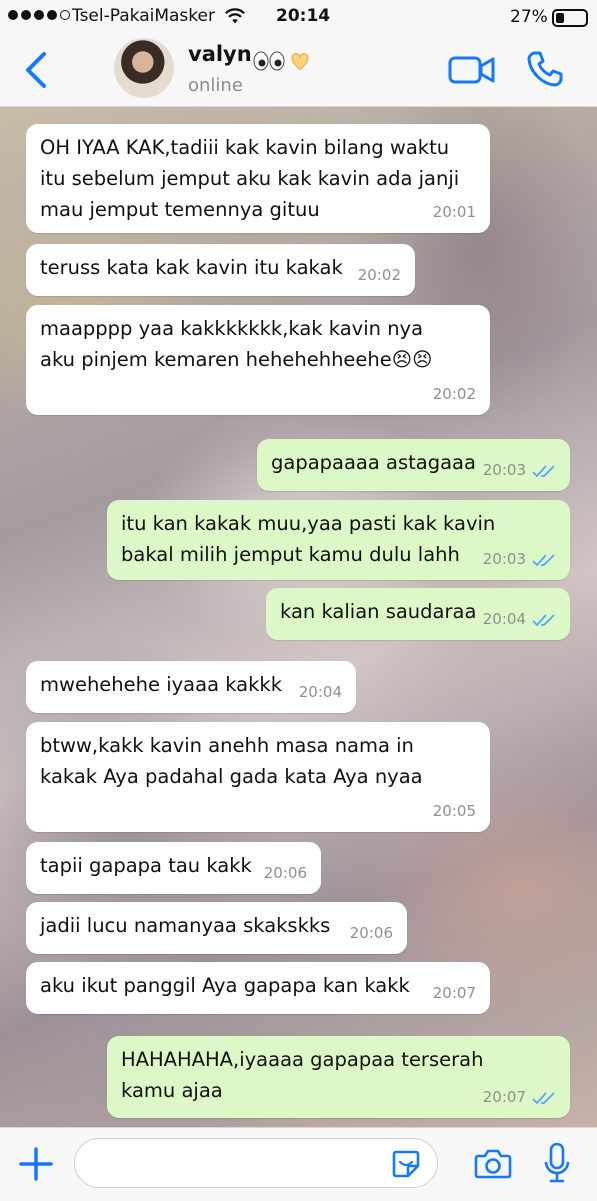  What do you see at coordinates (220, 54) in the screenshot?
I see `contact-name: valyn` at bounding box center [220, 54].